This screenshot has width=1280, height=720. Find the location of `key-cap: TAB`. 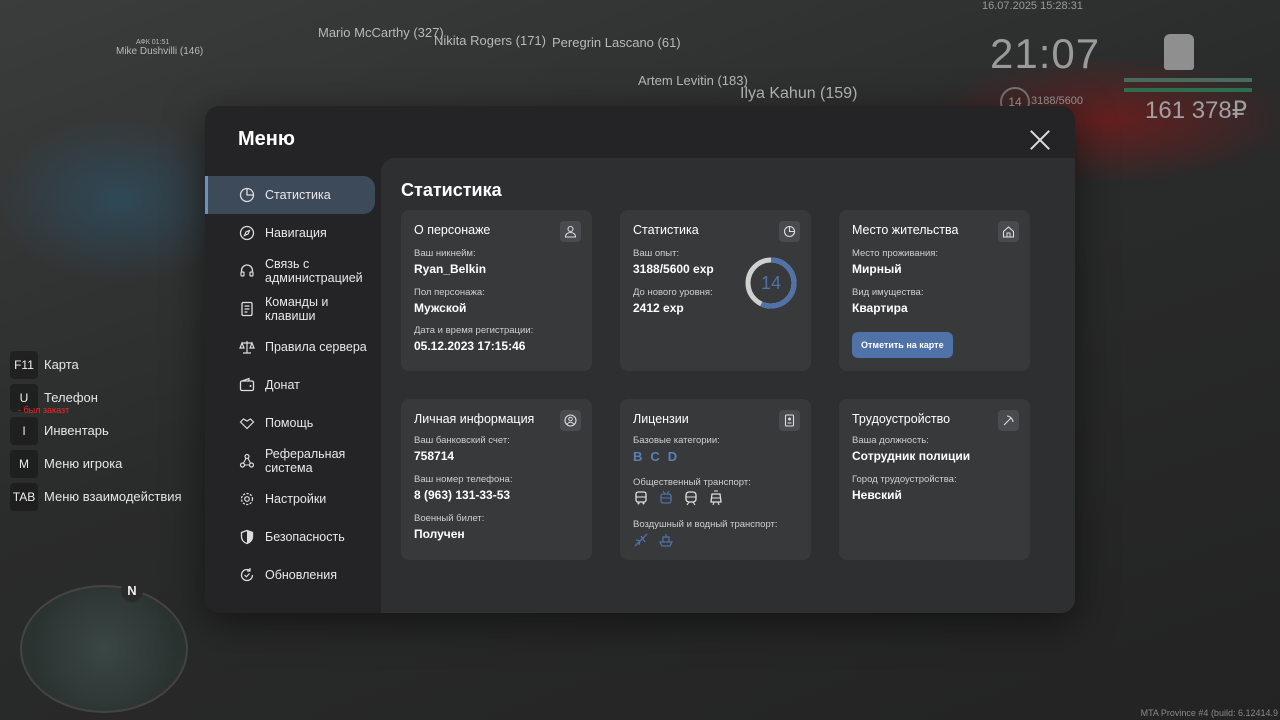

key-cap: TAB is located at coordinates (24, 496).